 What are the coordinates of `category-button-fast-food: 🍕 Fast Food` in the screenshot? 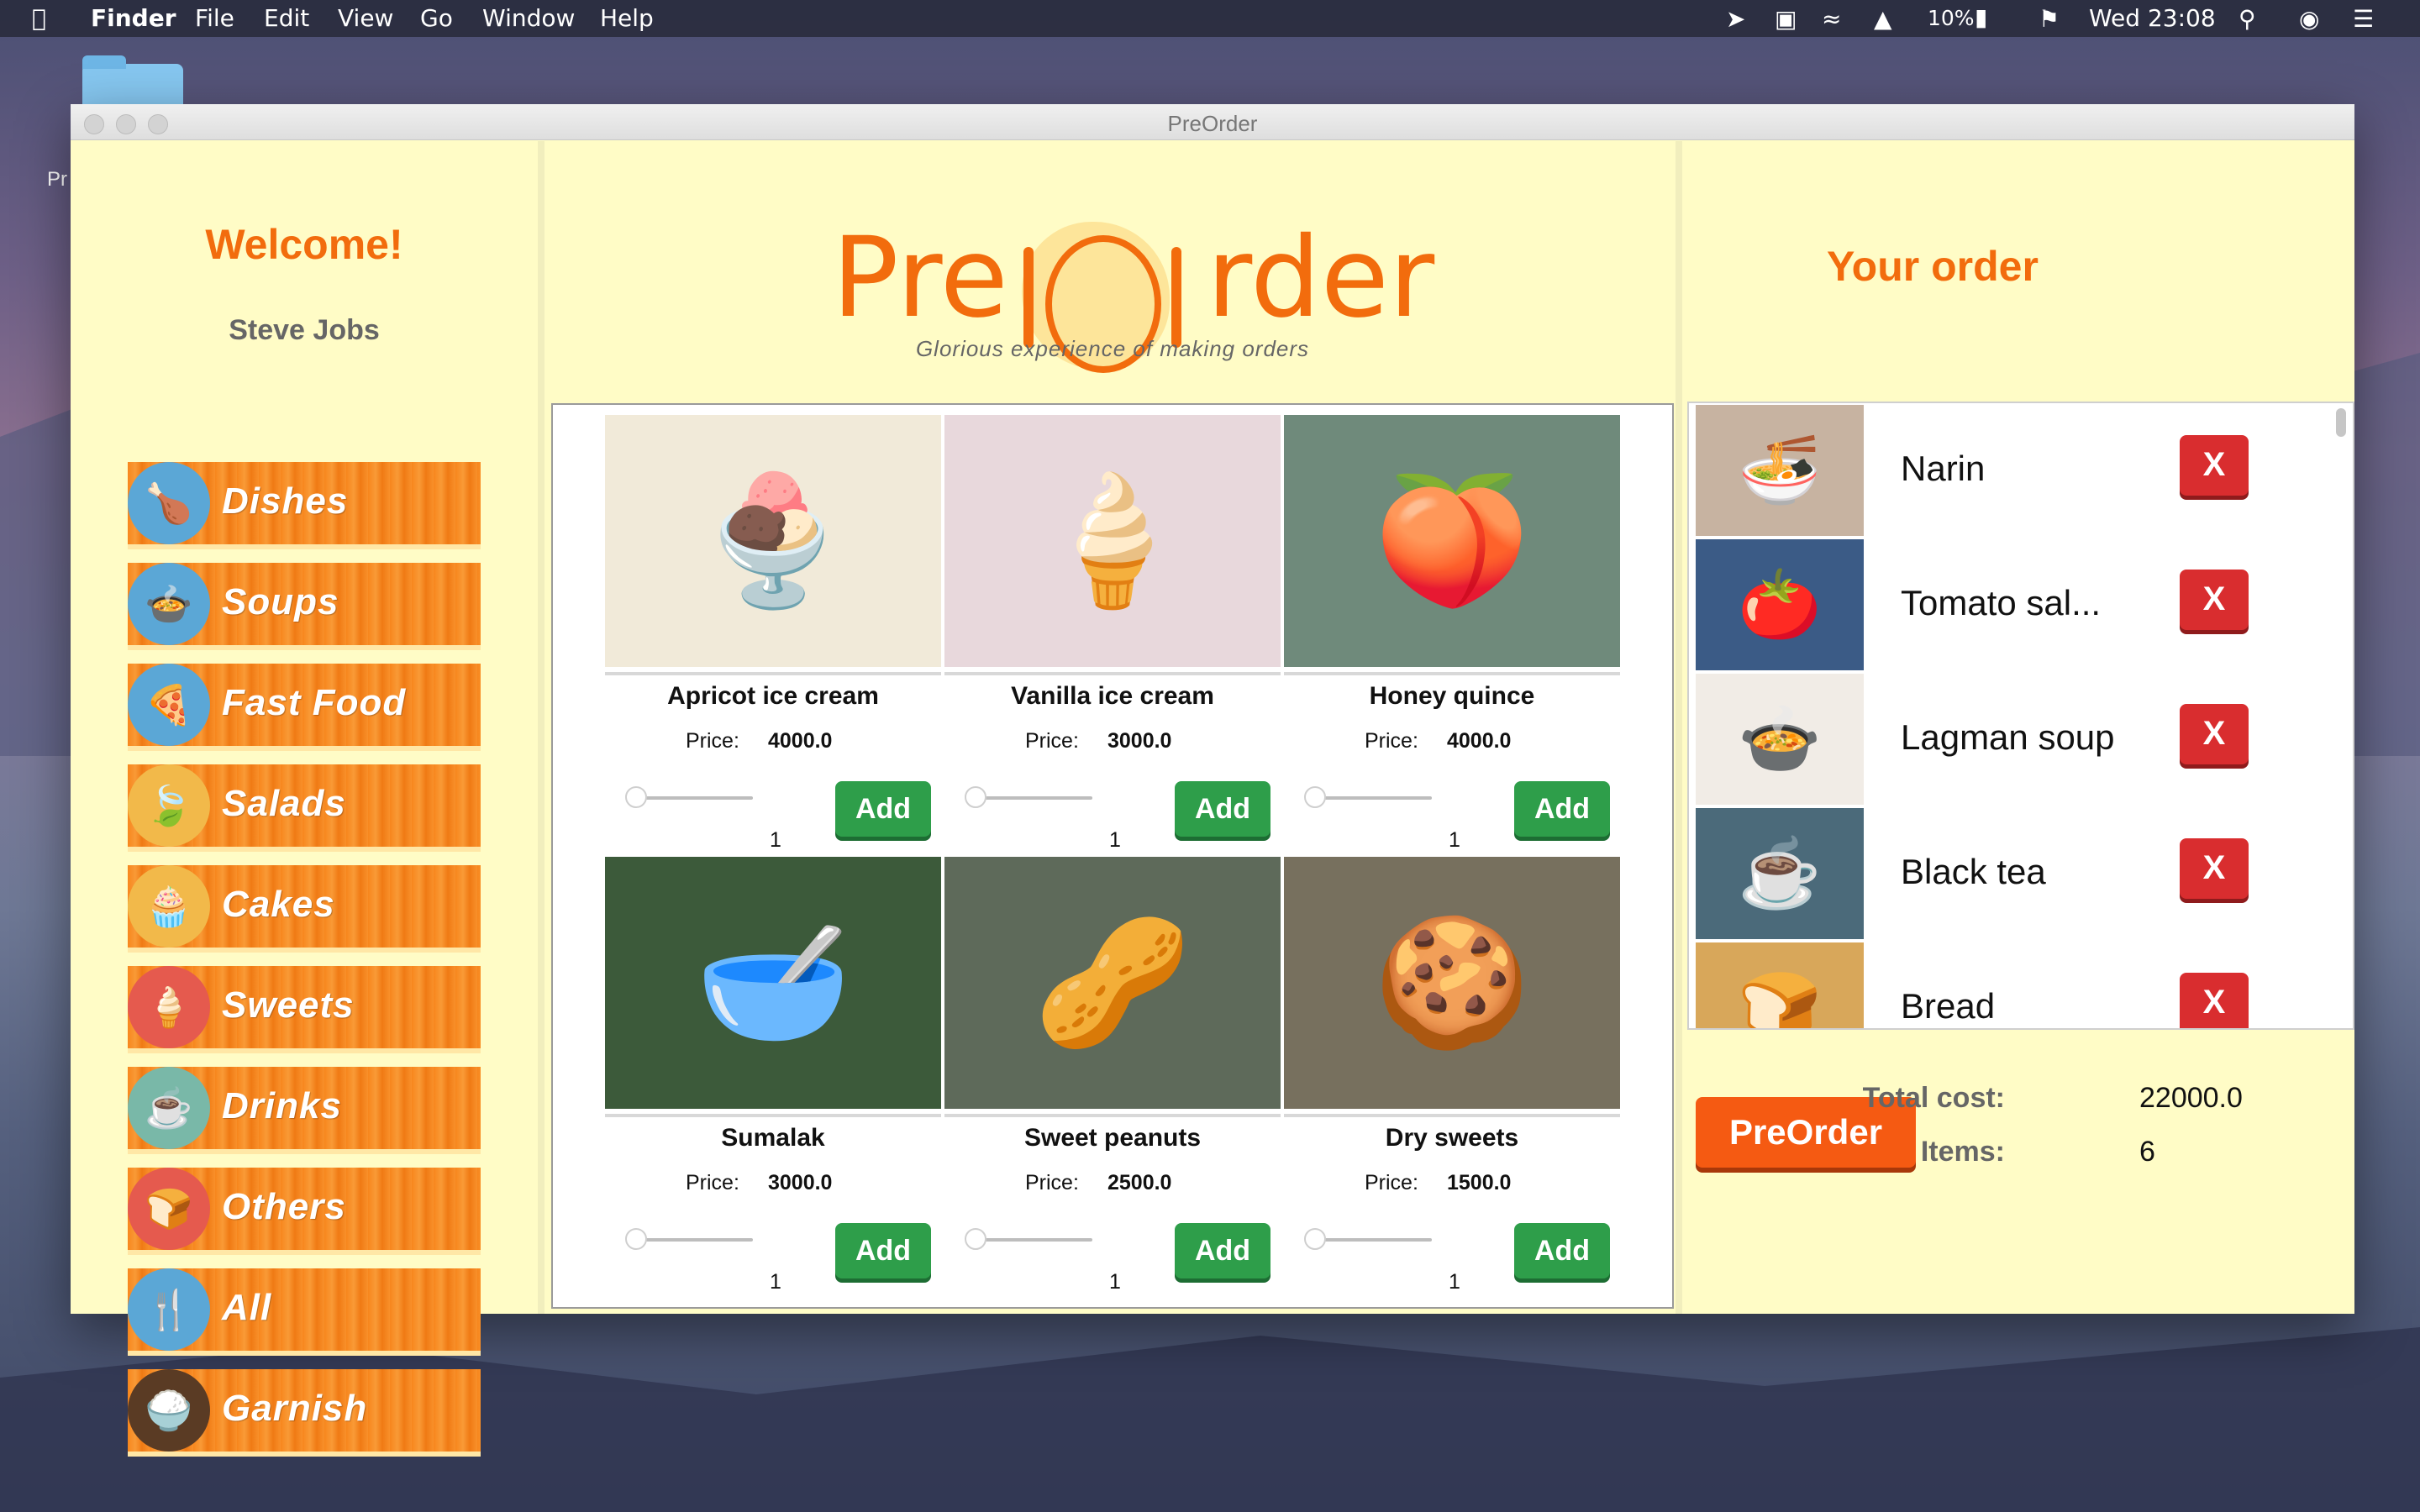 It's located at (304, 707).